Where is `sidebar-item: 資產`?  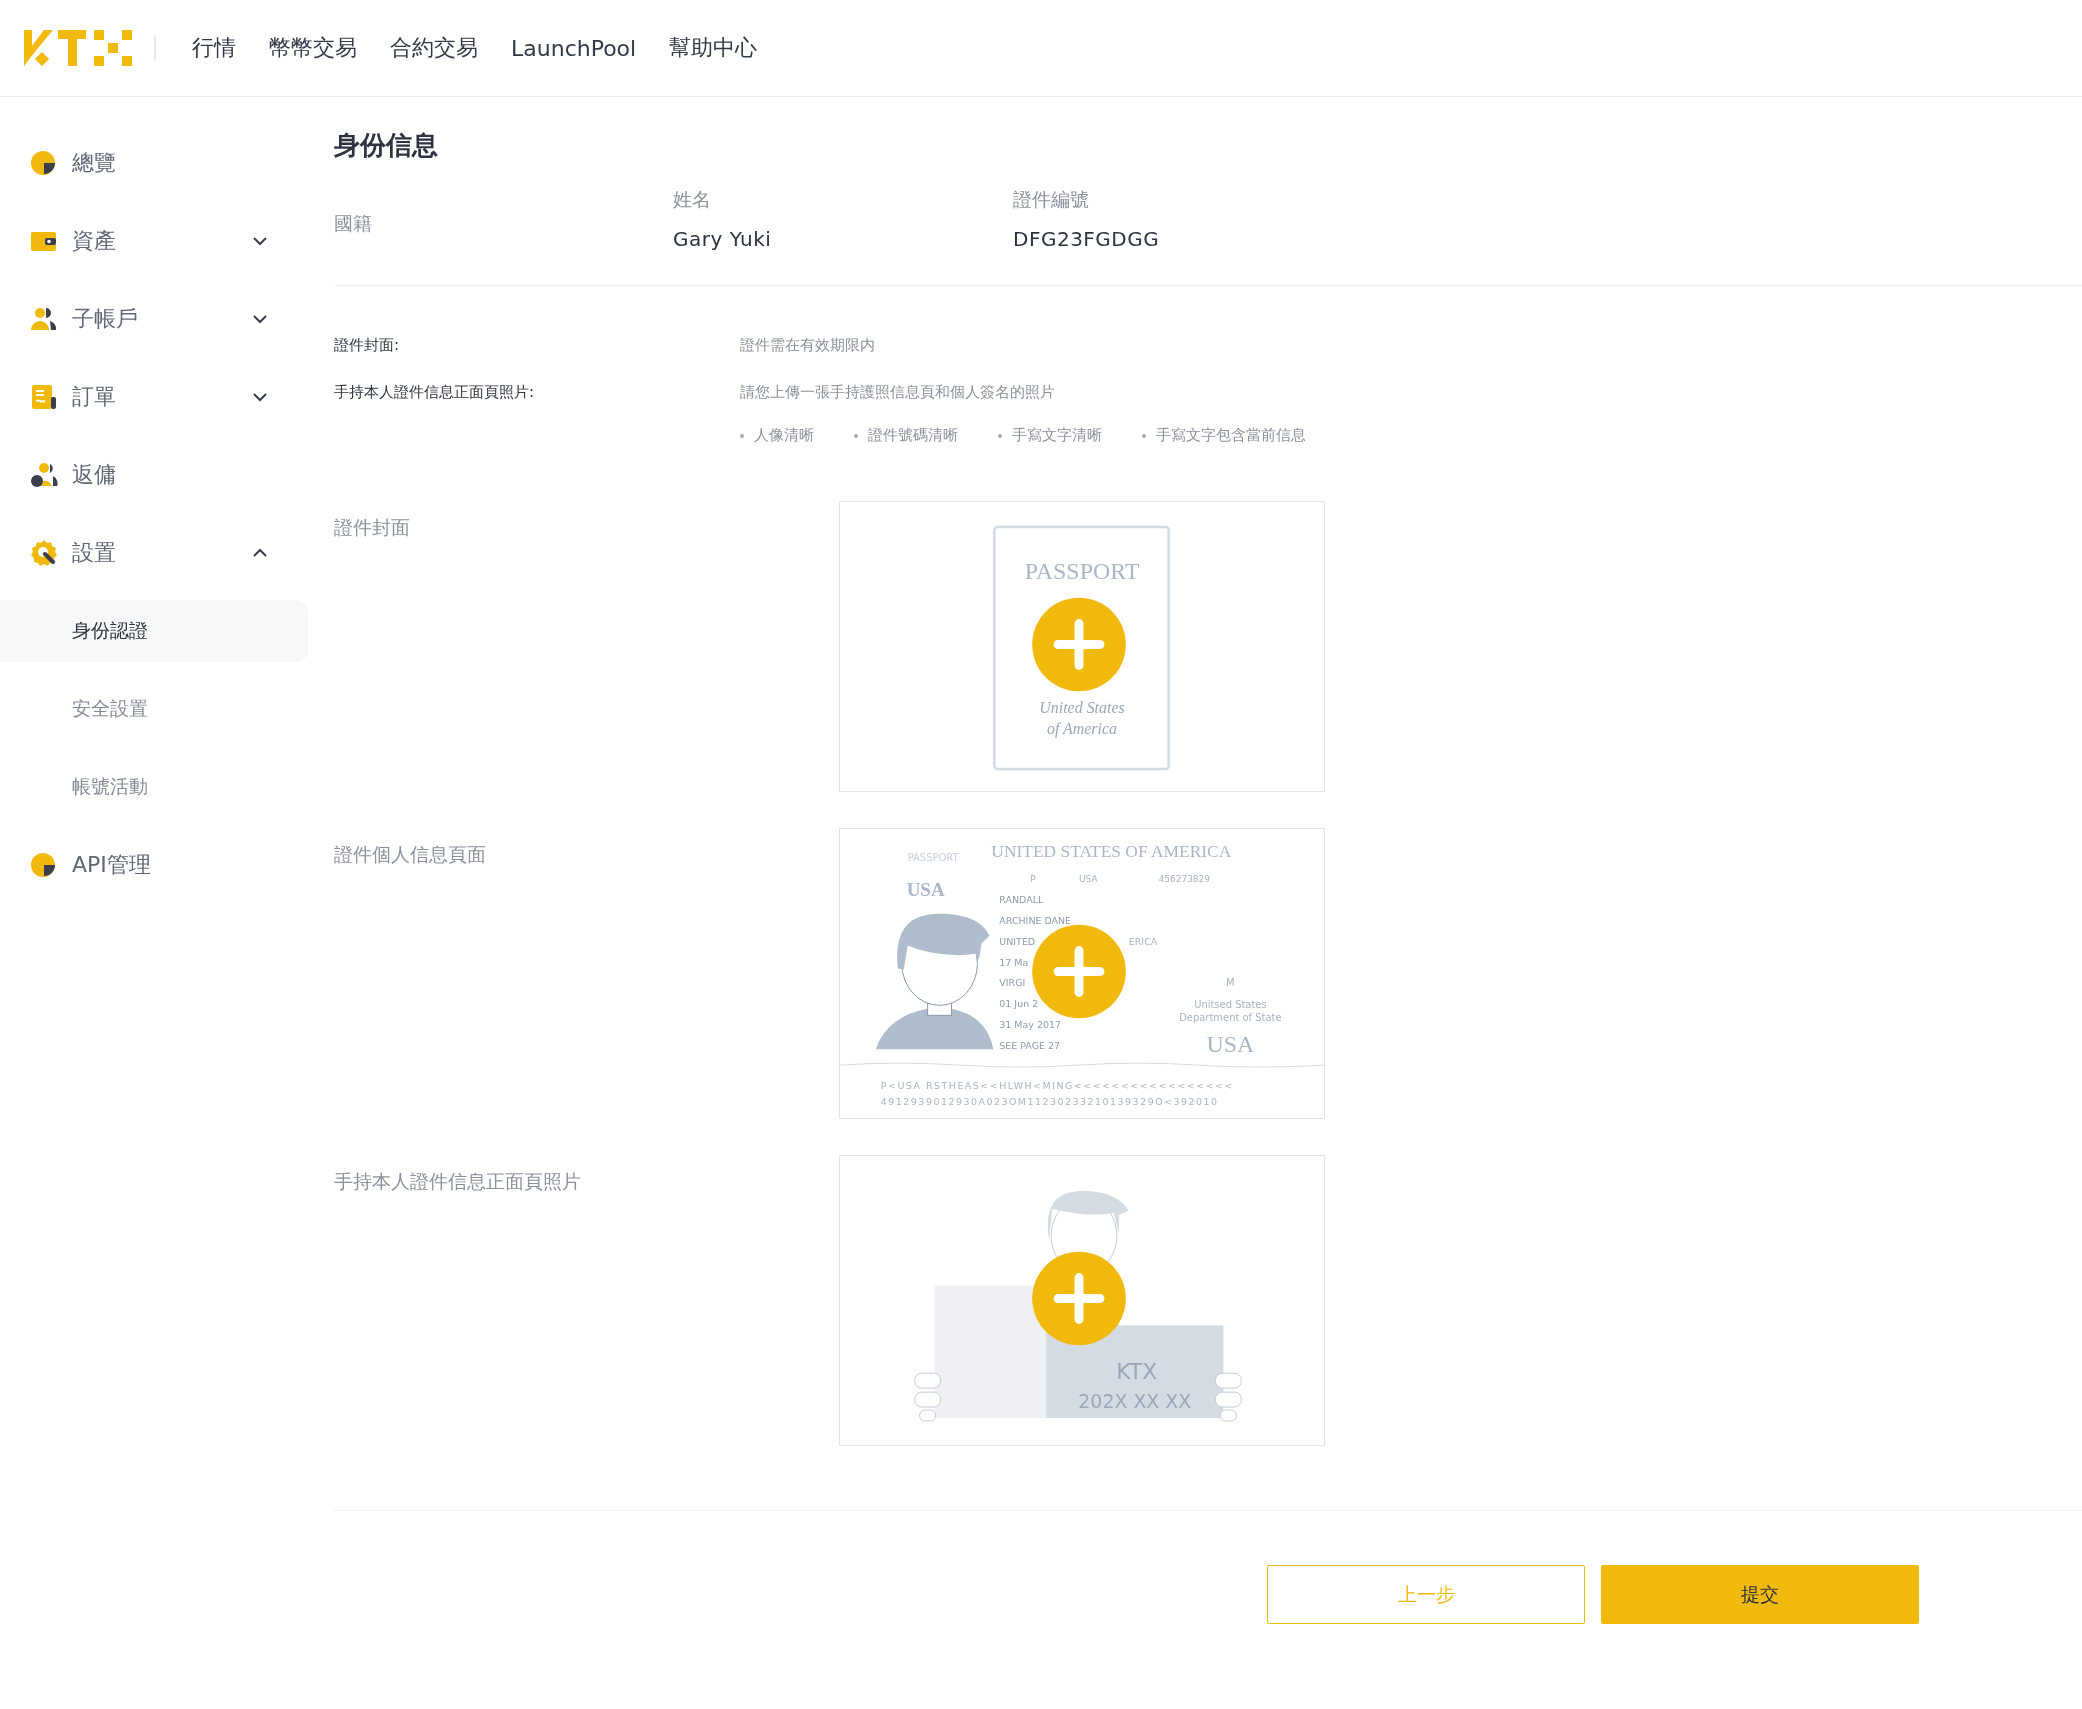 sidebar-item: 資產 is located at coordinates (154, 241).